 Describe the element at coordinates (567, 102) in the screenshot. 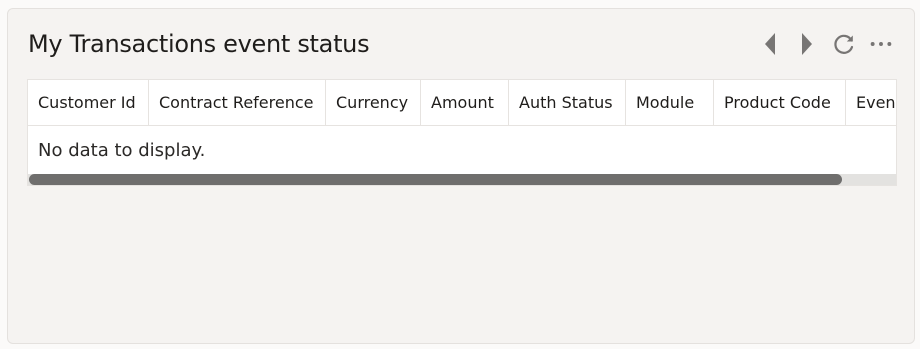

I see `column-header-auth-status: Auth Status` at that location.